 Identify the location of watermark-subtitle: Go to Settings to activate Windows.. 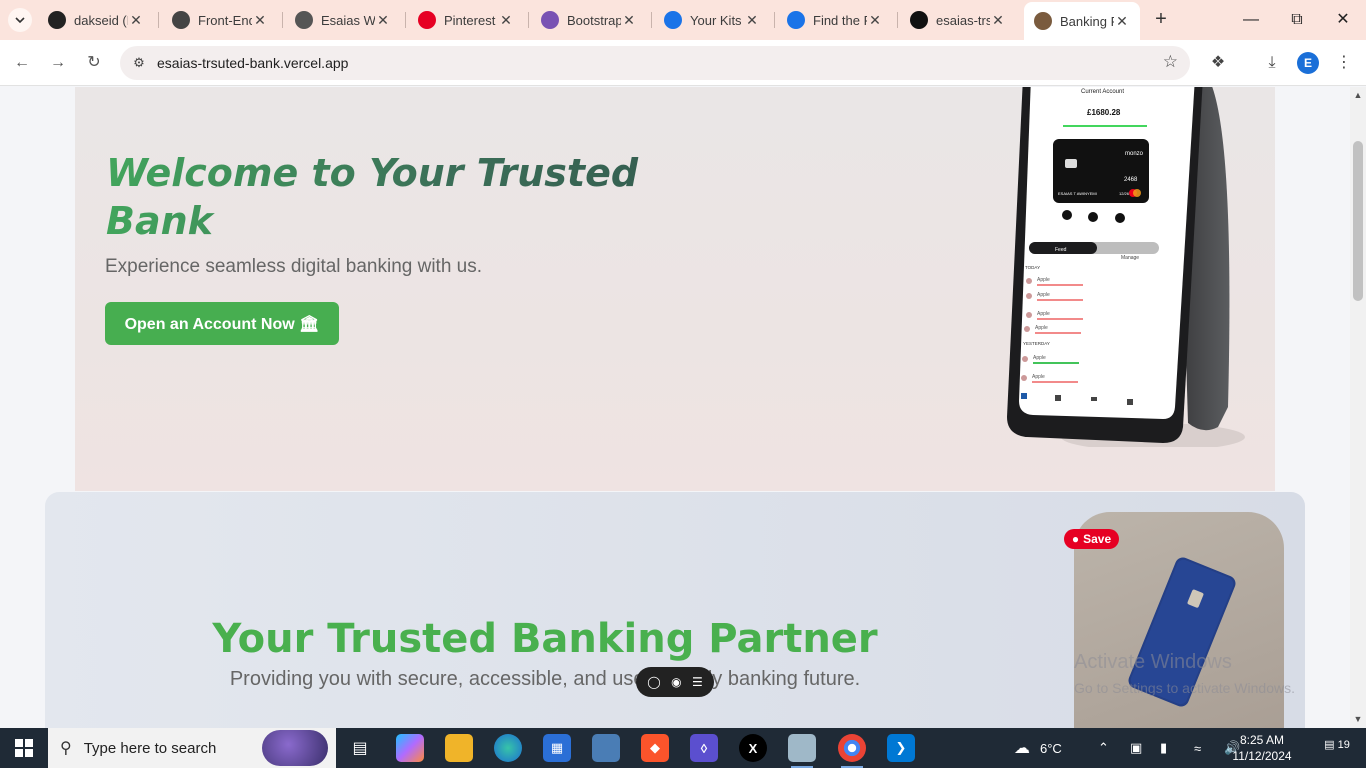
(1184, 688).